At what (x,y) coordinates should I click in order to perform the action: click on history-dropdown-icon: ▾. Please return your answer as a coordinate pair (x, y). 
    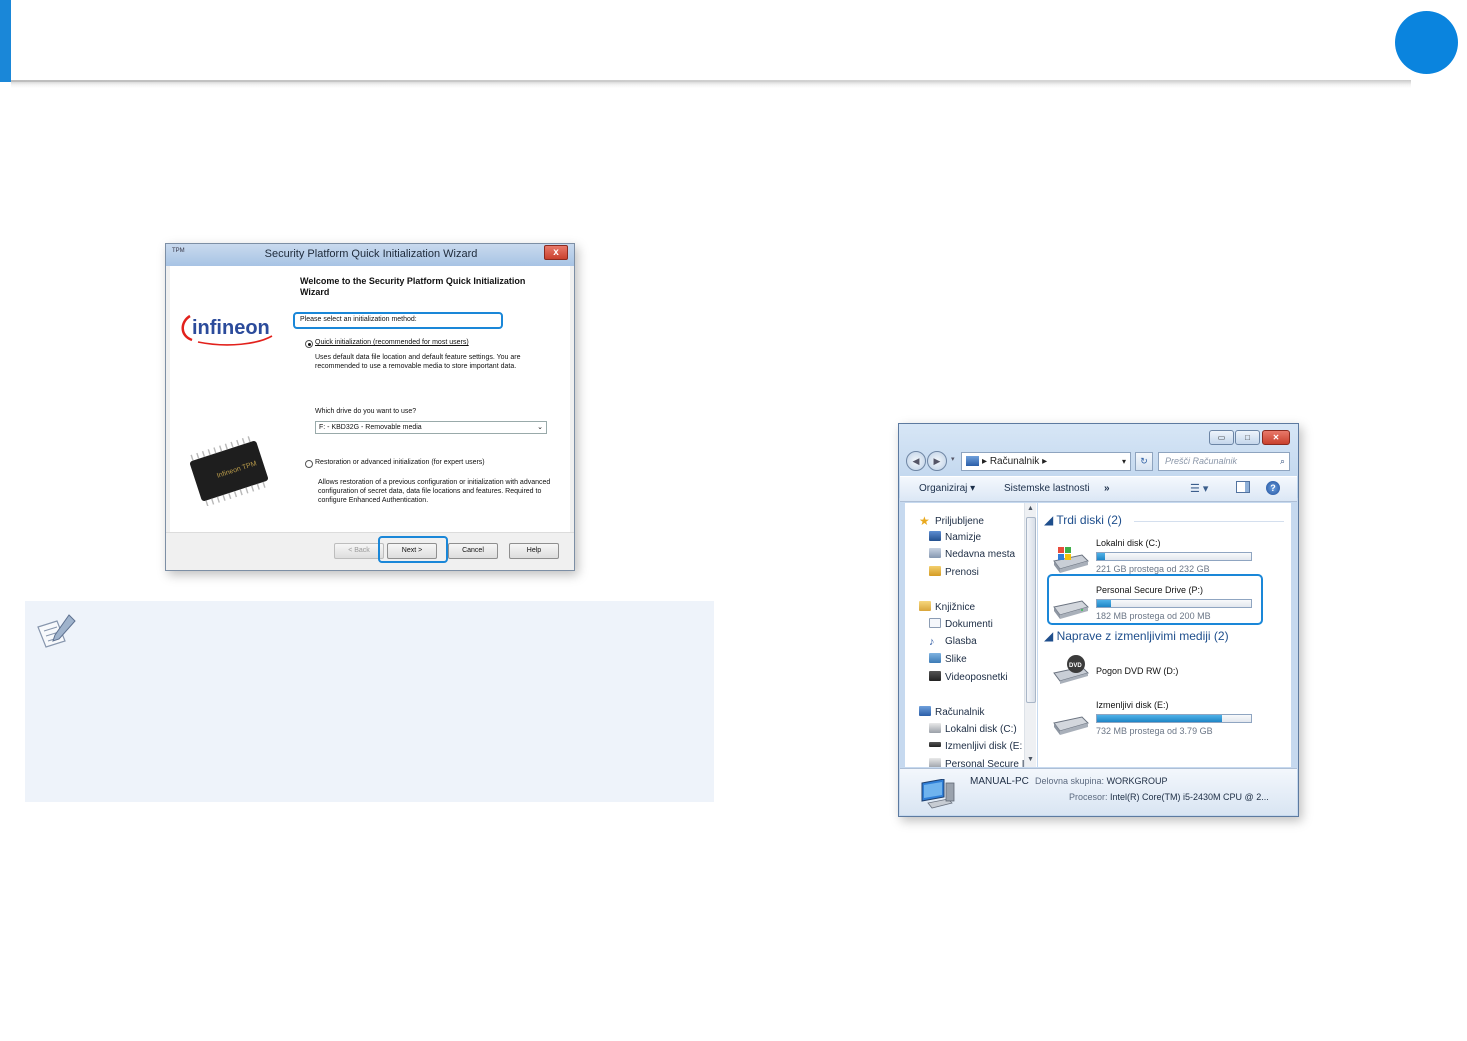
    Looking at the image, I should click on (953, 459).